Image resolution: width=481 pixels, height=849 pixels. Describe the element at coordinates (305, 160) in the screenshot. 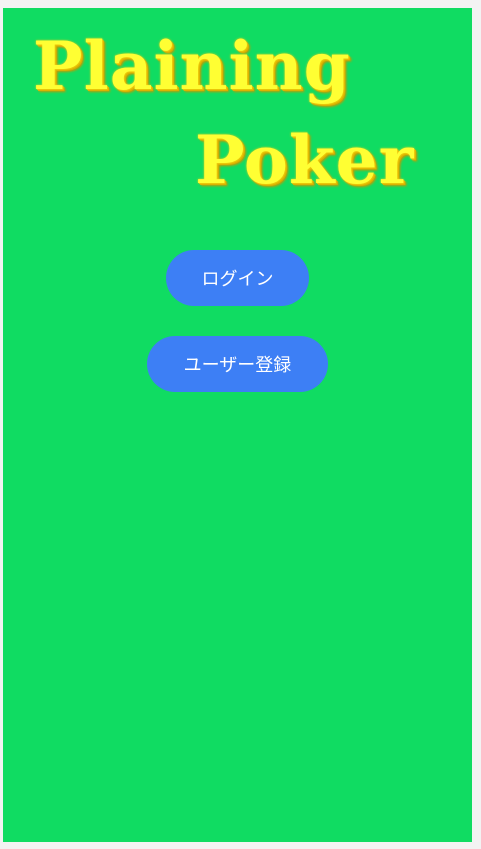

I see `logo-title-line2: Poker` at that location.